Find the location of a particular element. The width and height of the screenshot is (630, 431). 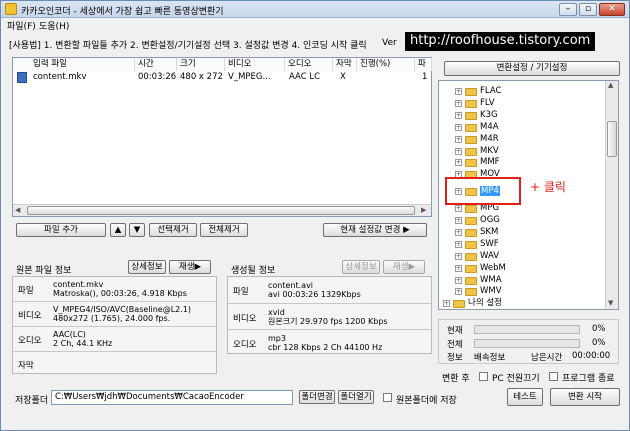

col-video: 비디오 is located at coordinates (255, 64).